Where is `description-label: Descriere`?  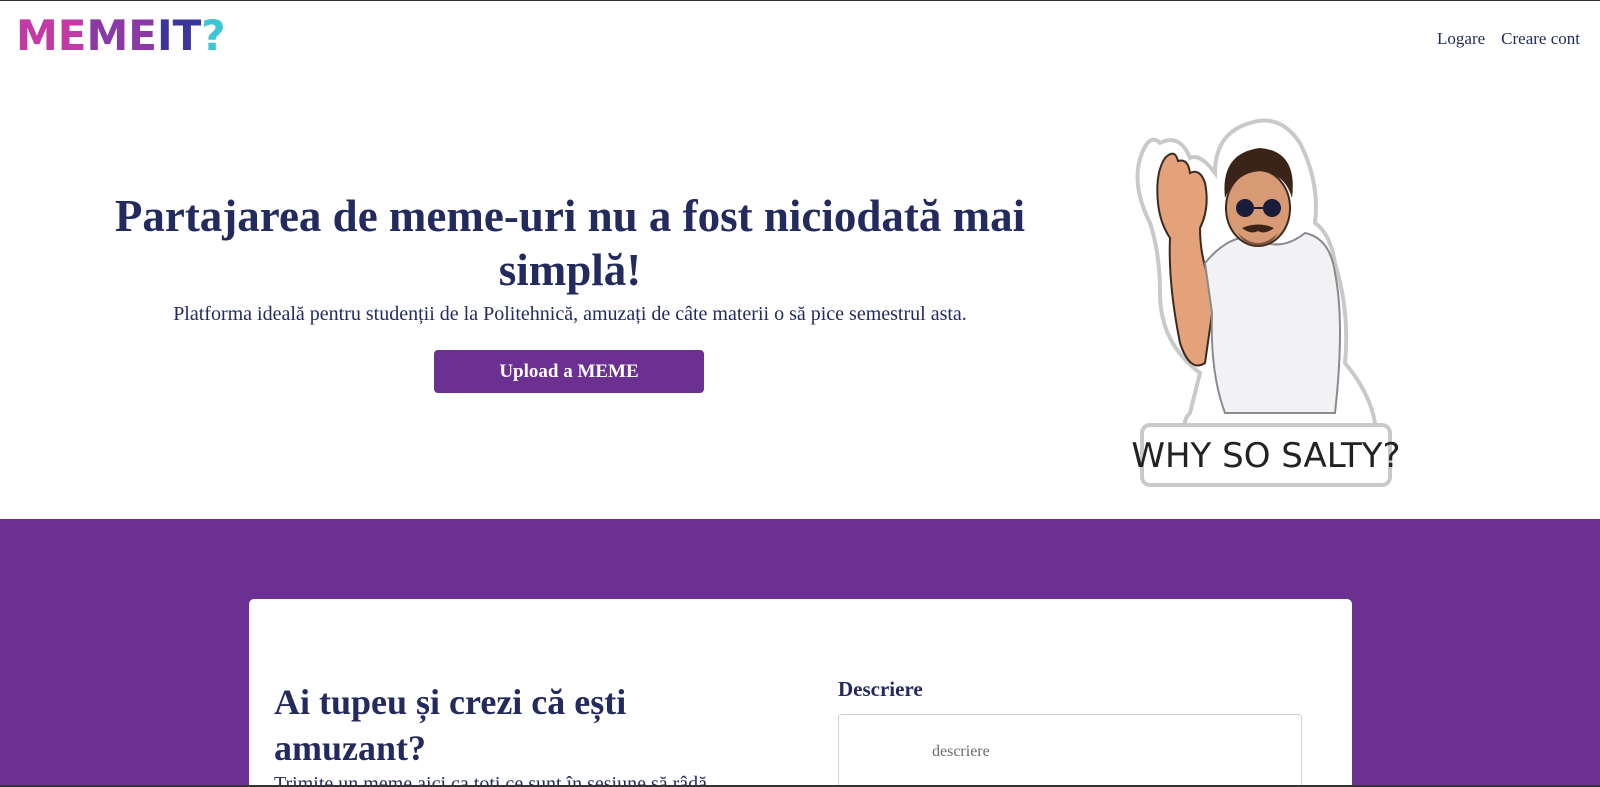
description-label: Descriere is located at coordinates (880, 689).